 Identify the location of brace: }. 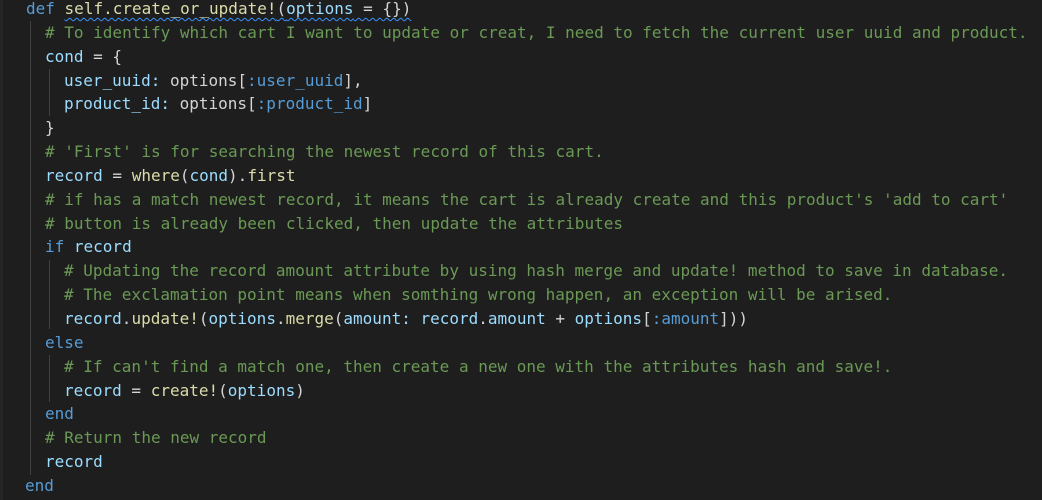
(50, 128).